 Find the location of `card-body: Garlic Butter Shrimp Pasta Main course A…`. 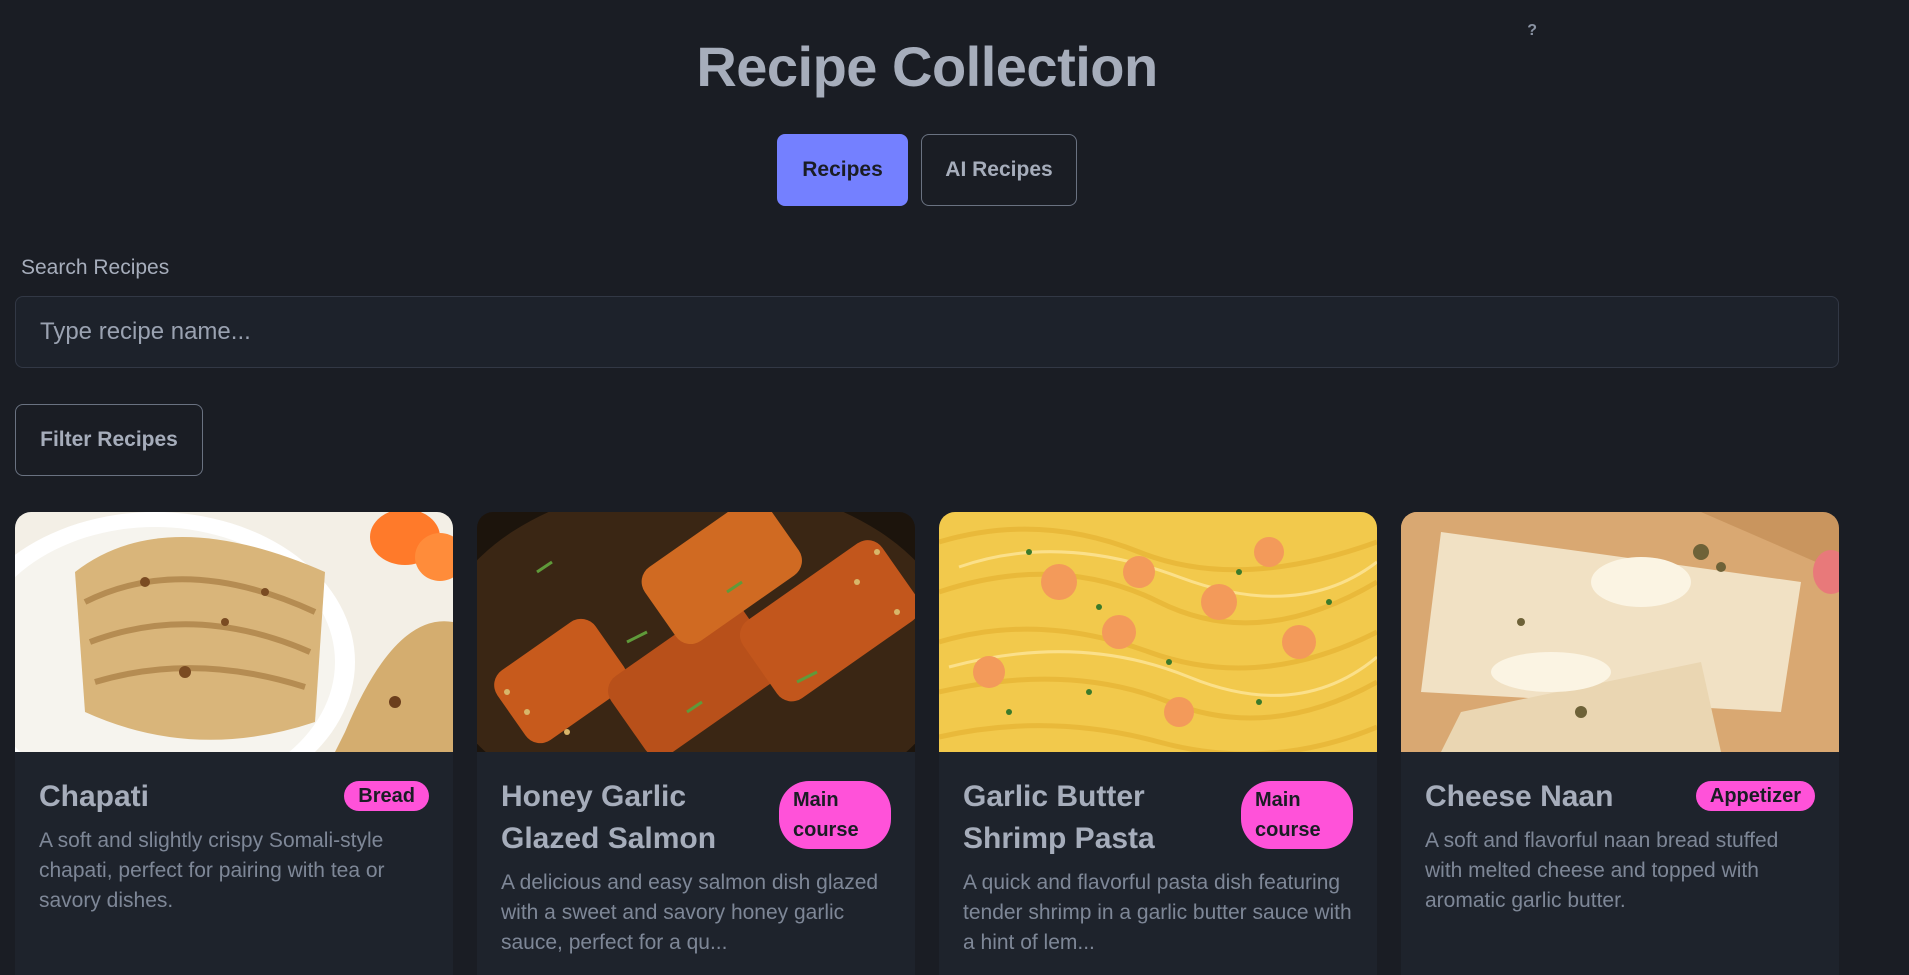

card-body: Garlic Butter Shrimp Pasta Main course A… is located at coordinates (1158, 863).